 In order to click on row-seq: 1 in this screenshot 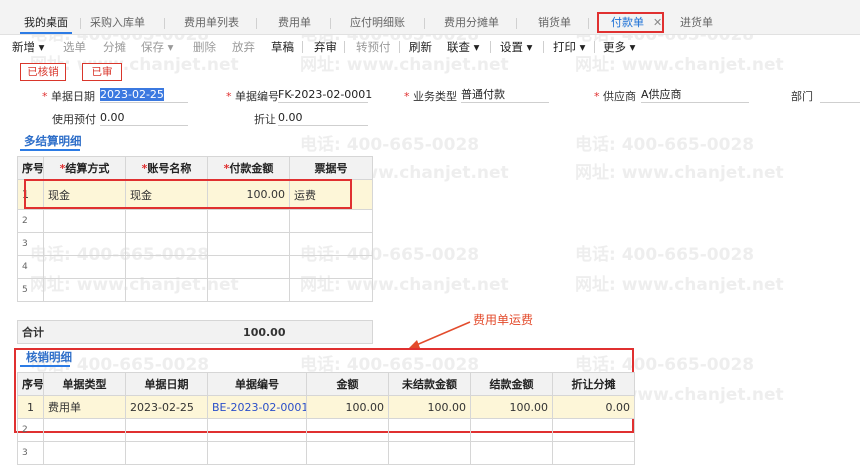, I will do `click(30, 407)`.